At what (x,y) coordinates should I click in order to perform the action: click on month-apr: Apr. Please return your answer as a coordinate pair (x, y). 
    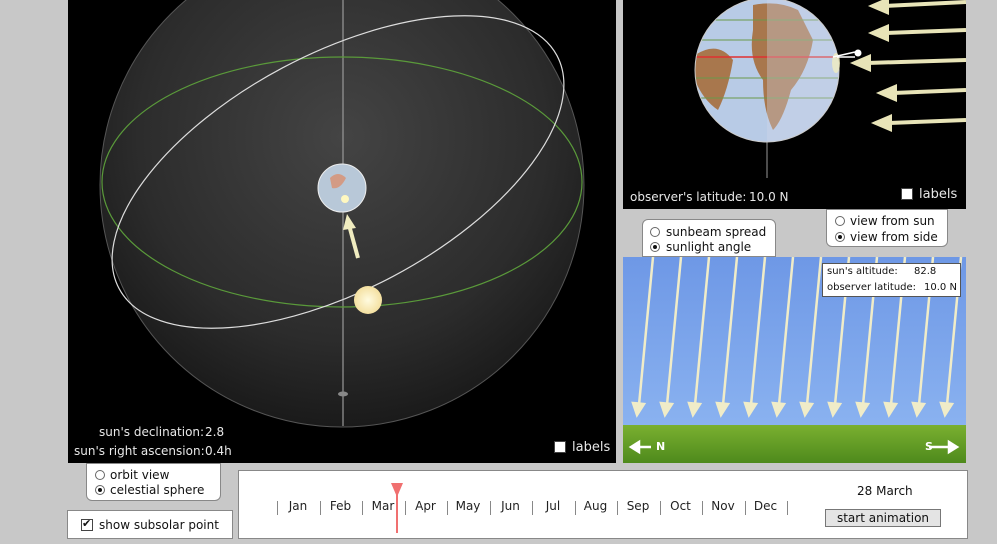
    Looking at the image, I should click on (426, 506).